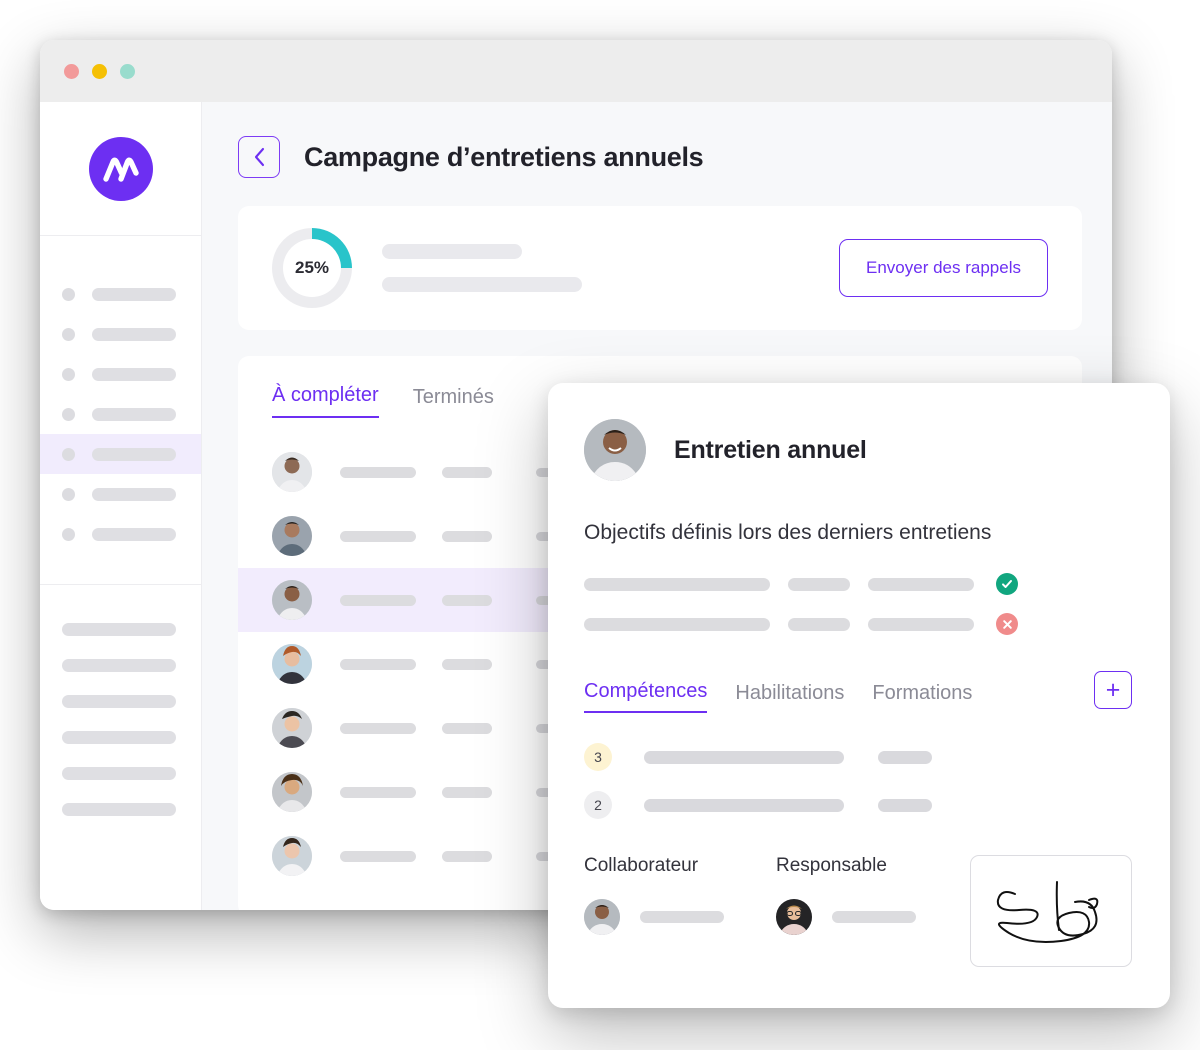 Image resolution: width=1200 pixels, height=1050 pixels. I want to click on tab-formations: Formations, so click(922, 697).